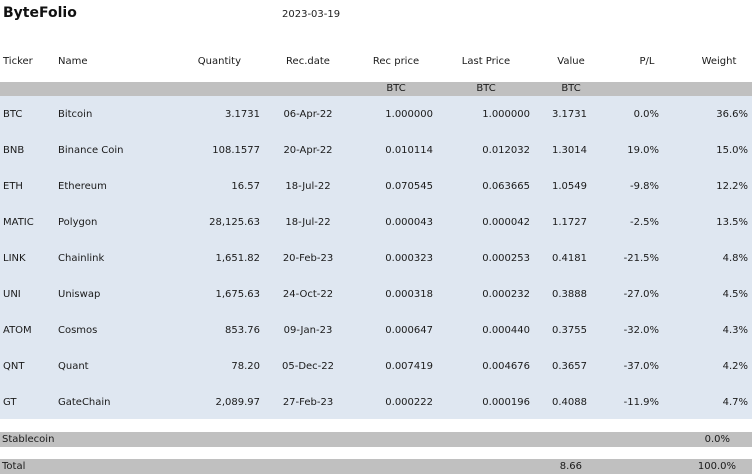 This screenshot has height=474, width=752. Describe the element at coordinates (569, 186) in the screenshot. I see `value-cell: 1.0549` at that location.